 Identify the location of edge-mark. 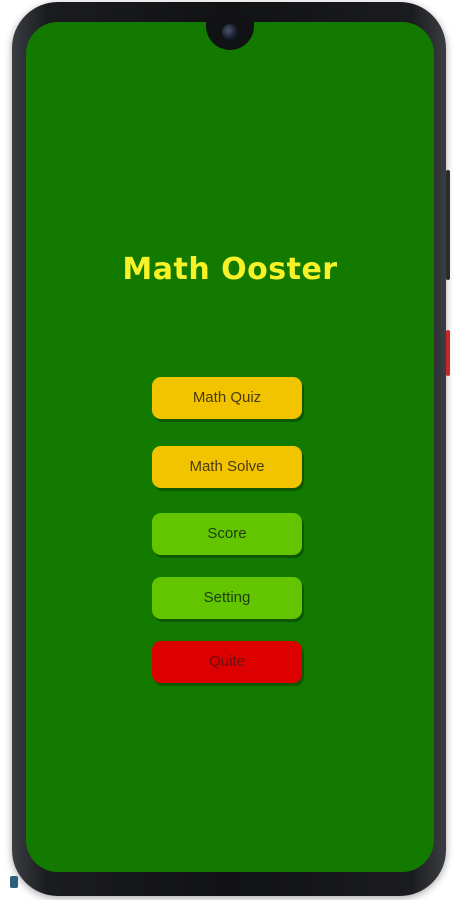
(14, 882).